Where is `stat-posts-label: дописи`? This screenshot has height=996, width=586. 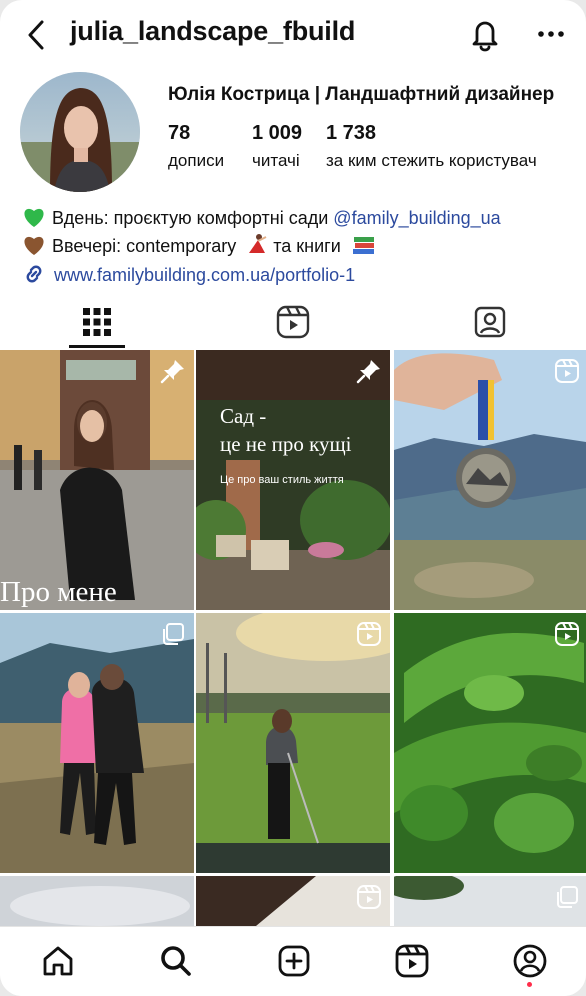 stat-posts-label: дописи is located at coordinates (196, 160).